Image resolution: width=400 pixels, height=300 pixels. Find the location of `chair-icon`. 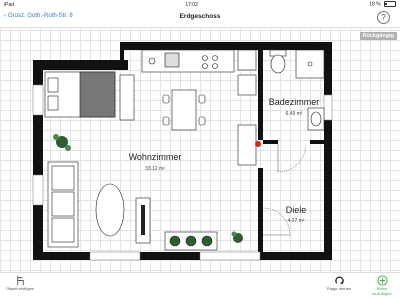

chair-icon is located at coordinates (20, 280).